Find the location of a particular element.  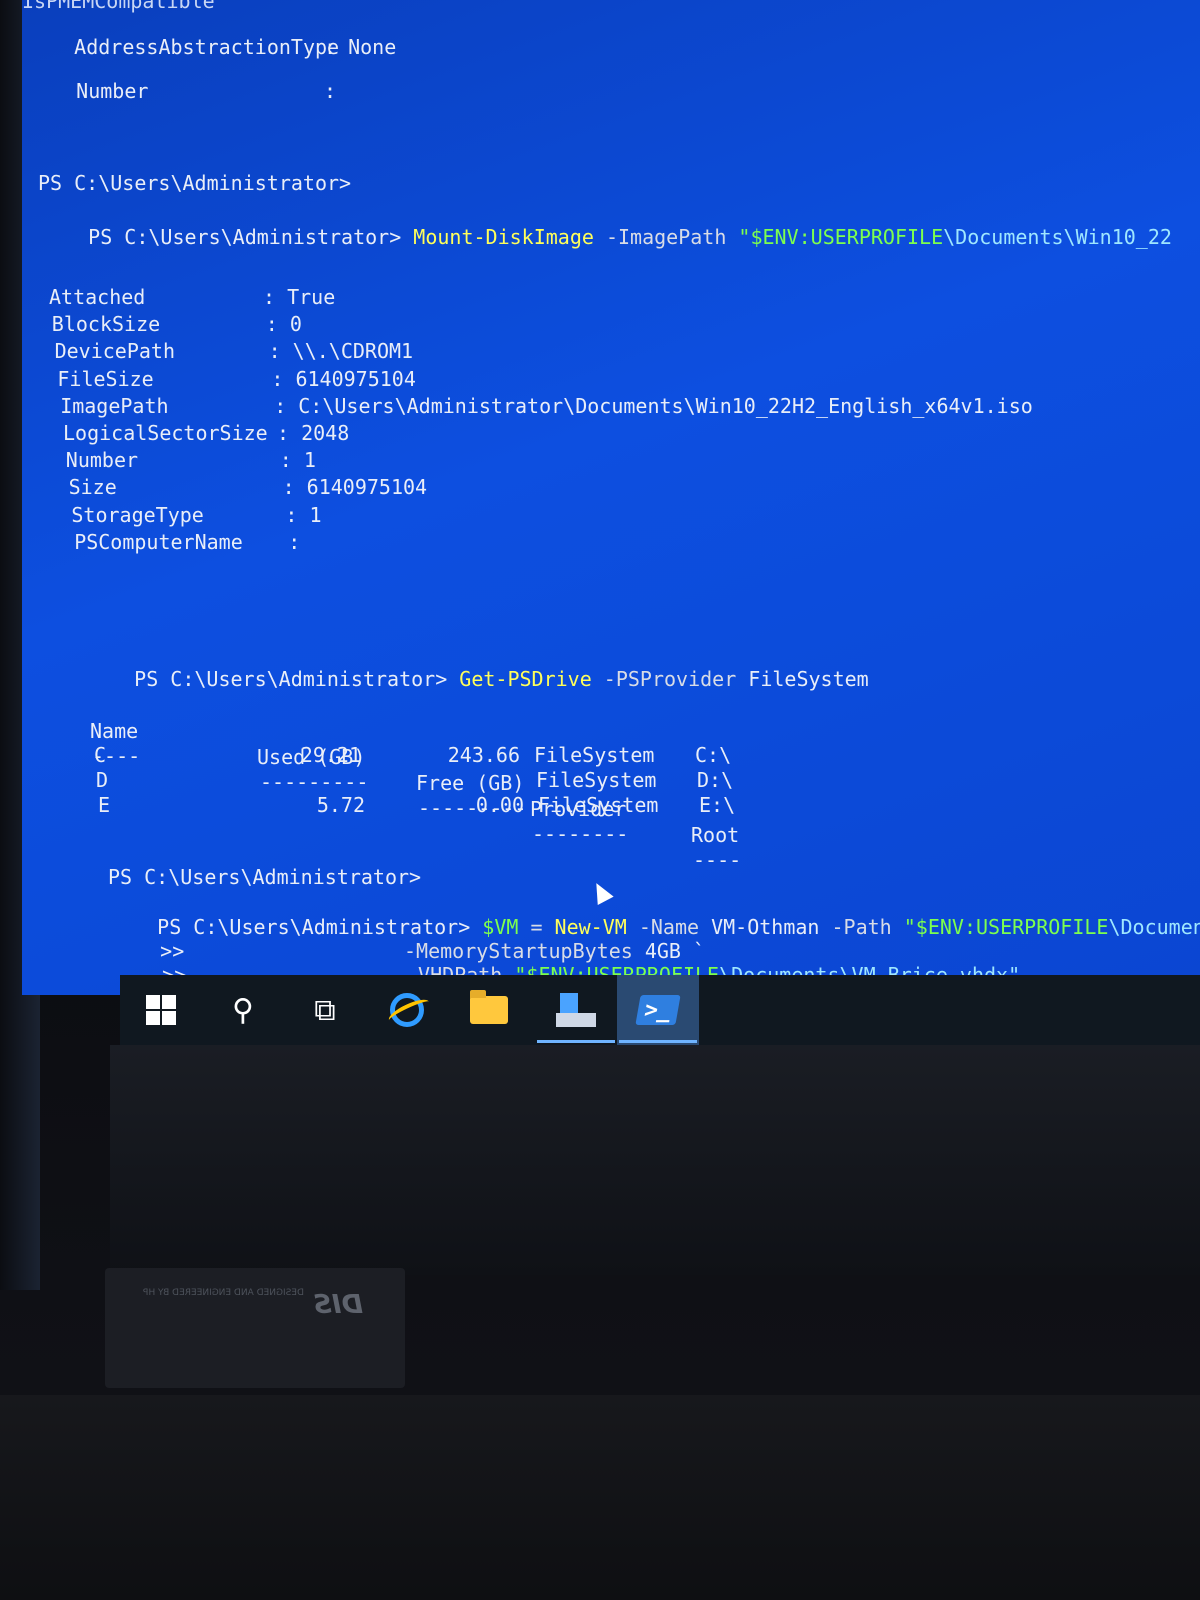

start-button is located at coordinates (161, 1010).